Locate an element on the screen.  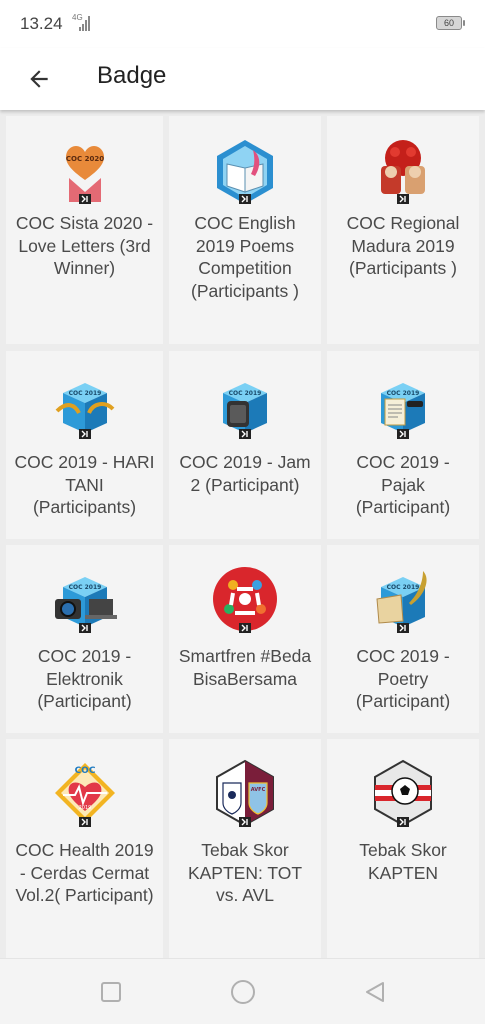
clock-cube-badge-icon: COC 2019 is located at coordinates (245, 411).